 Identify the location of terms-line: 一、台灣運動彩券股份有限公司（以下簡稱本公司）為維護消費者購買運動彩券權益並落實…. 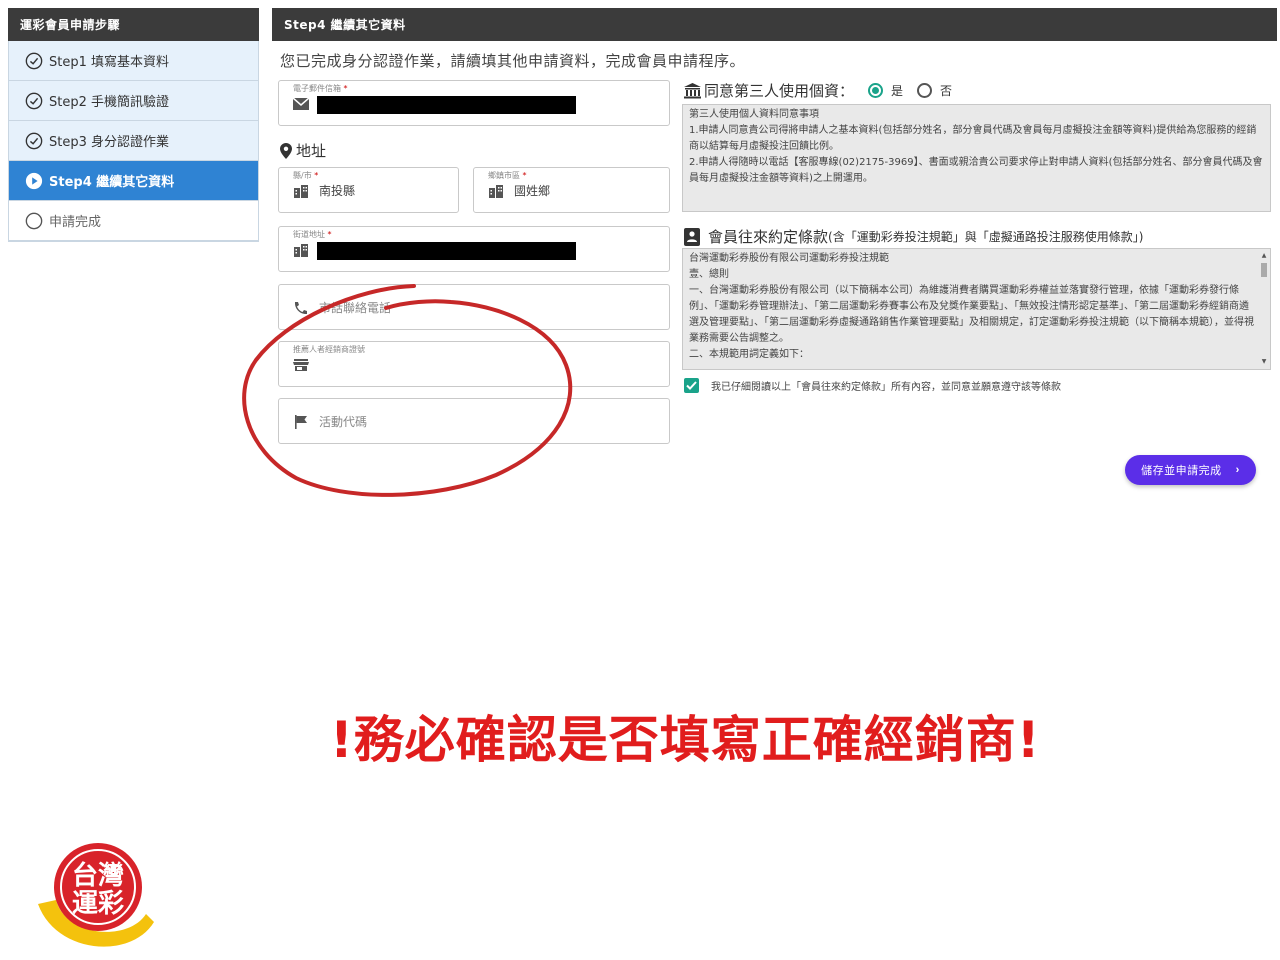
(971, 314).